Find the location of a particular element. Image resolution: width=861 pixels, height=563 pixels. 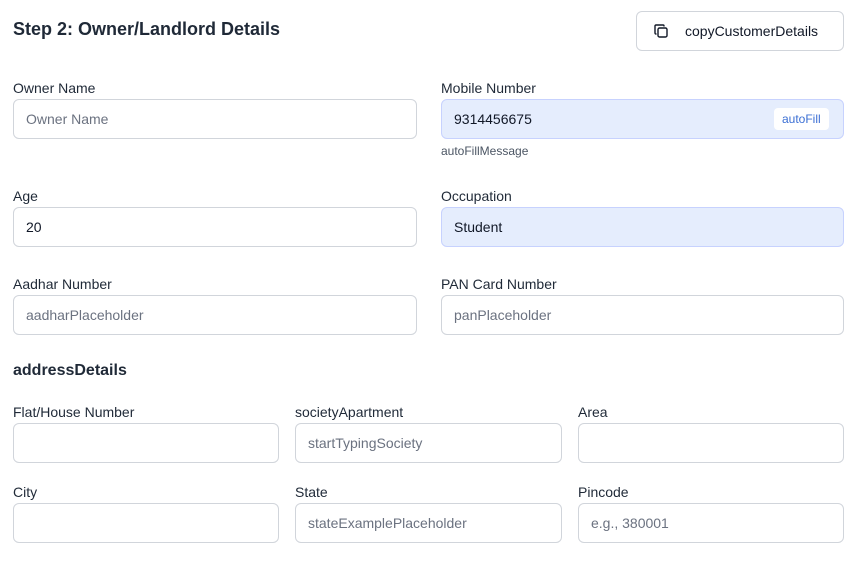

area-label: Area is located at coordinates (593, 412).